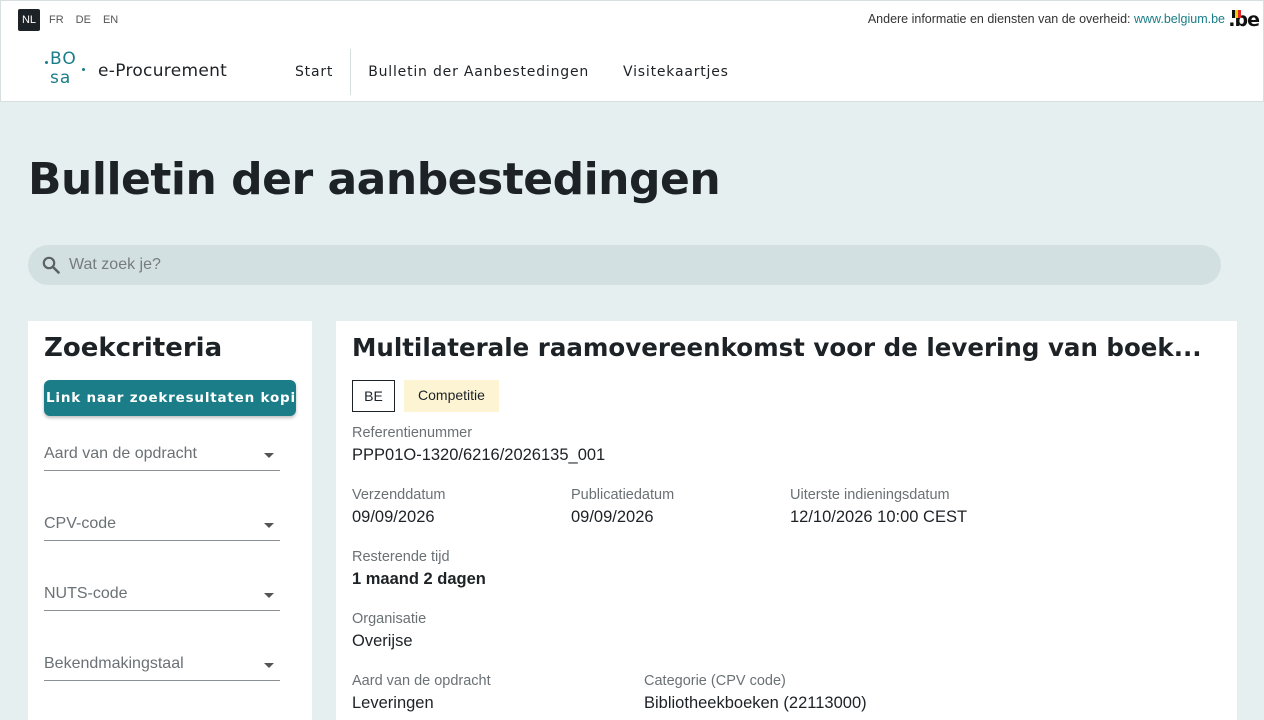 This screenshot has width=1264, height=720. What do you see at coordinates (451, 396) in the screenshot?
I see `status-badge: Competitie` at bounding box center [451, 396].